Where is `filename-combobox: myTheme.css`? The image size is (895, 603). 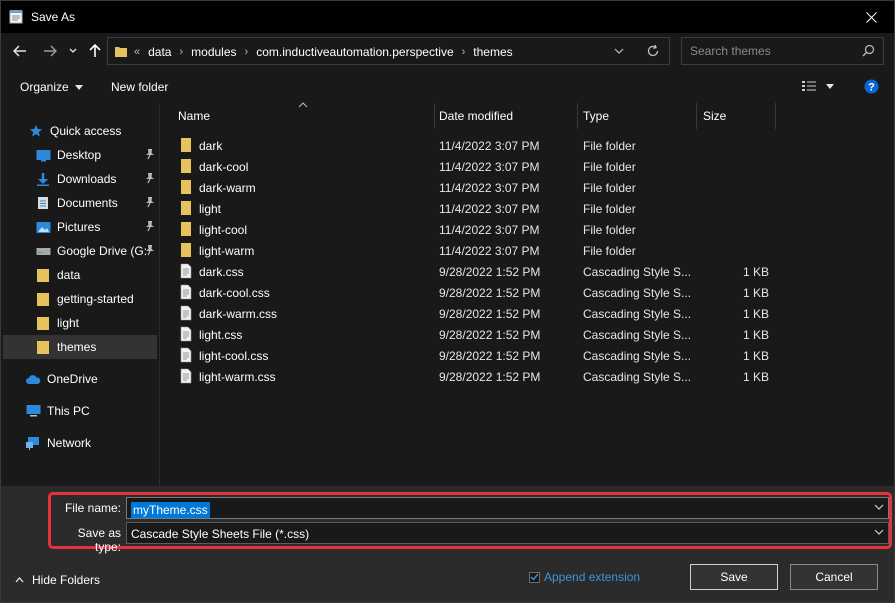
filename-combobox: myTheme.css is located at coordinates (507, 508).